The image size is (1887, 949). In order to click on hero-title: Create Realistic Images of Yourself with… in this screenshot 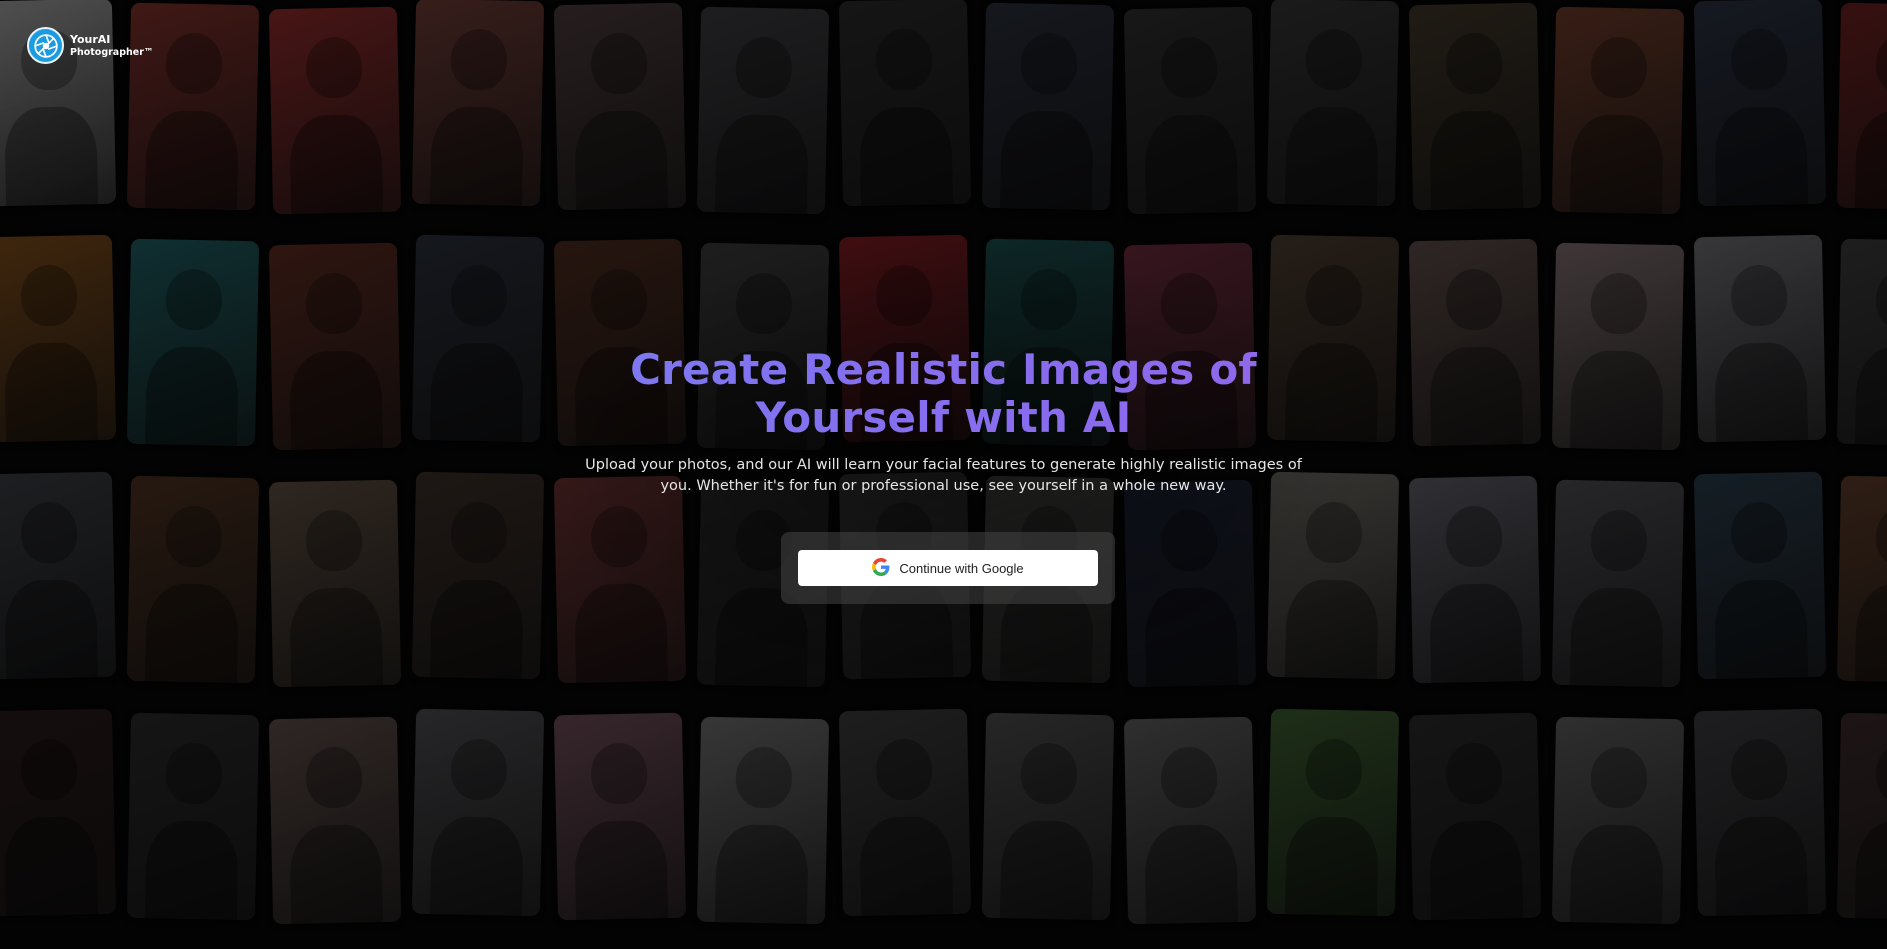, I will do `click(943, 394)`.